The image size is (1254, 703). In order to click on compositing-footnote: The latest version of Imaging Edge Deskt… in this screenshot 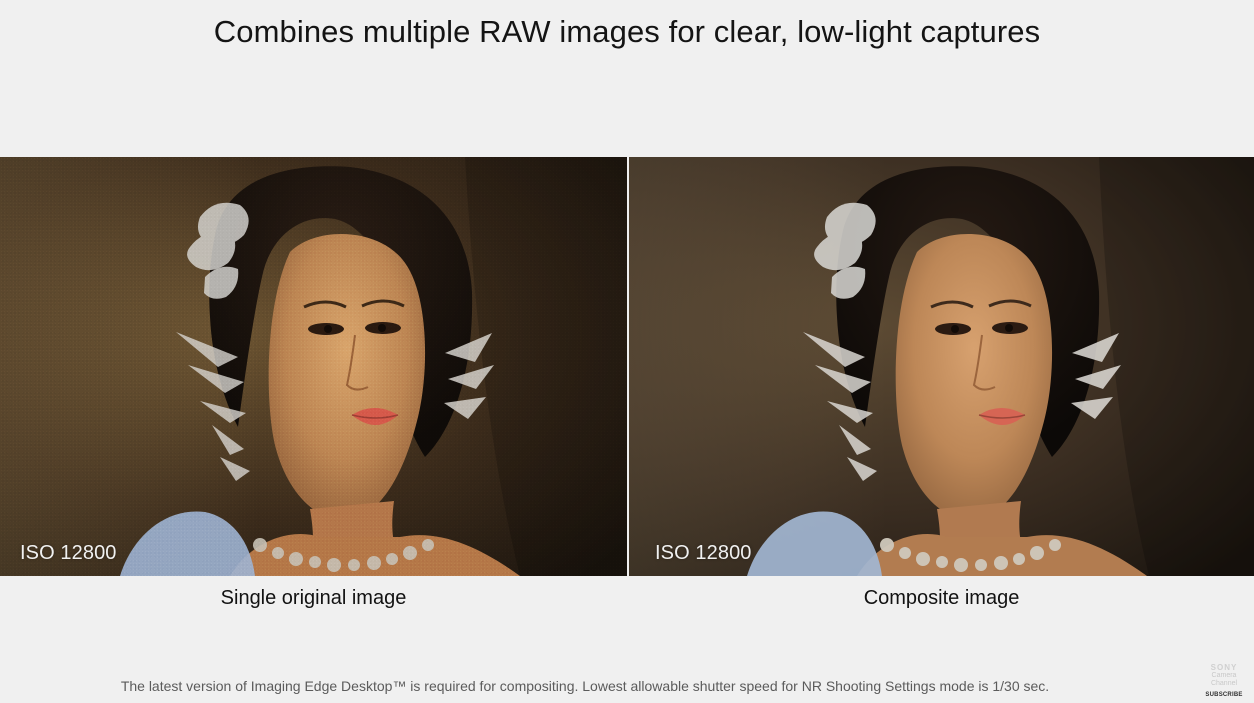, I will do `click(585, 686)`.